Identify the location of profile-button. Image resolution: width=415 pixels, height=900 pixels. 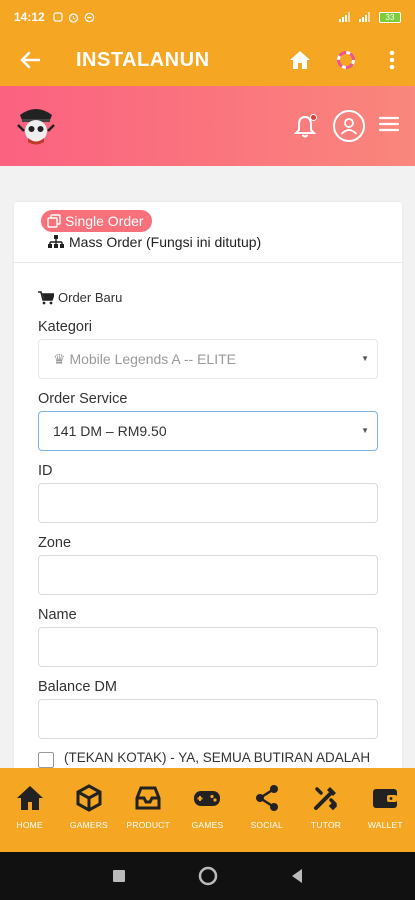
(349, 126).